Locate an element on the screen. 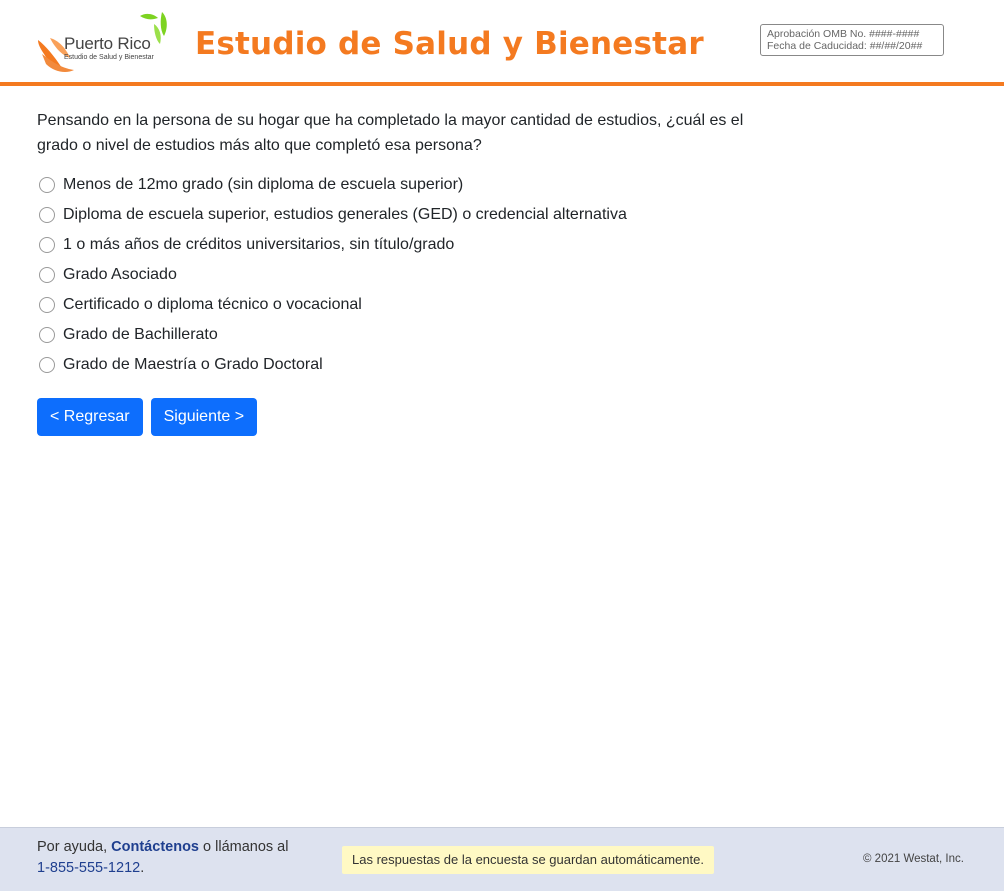  answer-option: Grado Asociado is located at coordinates (332, 275).